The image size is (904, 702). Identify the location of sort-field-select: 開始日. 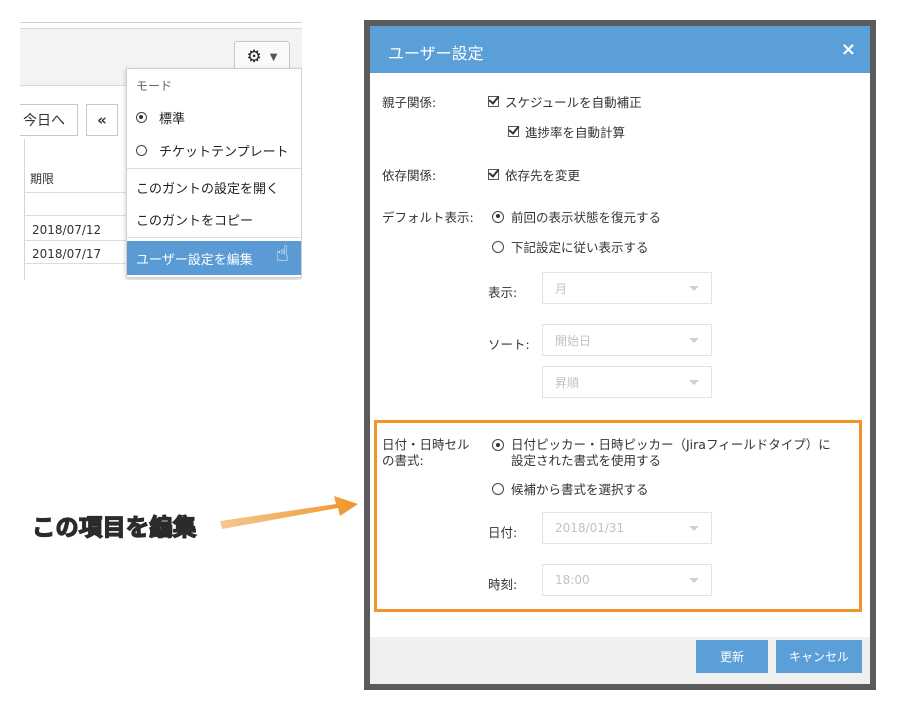
(627, 340).